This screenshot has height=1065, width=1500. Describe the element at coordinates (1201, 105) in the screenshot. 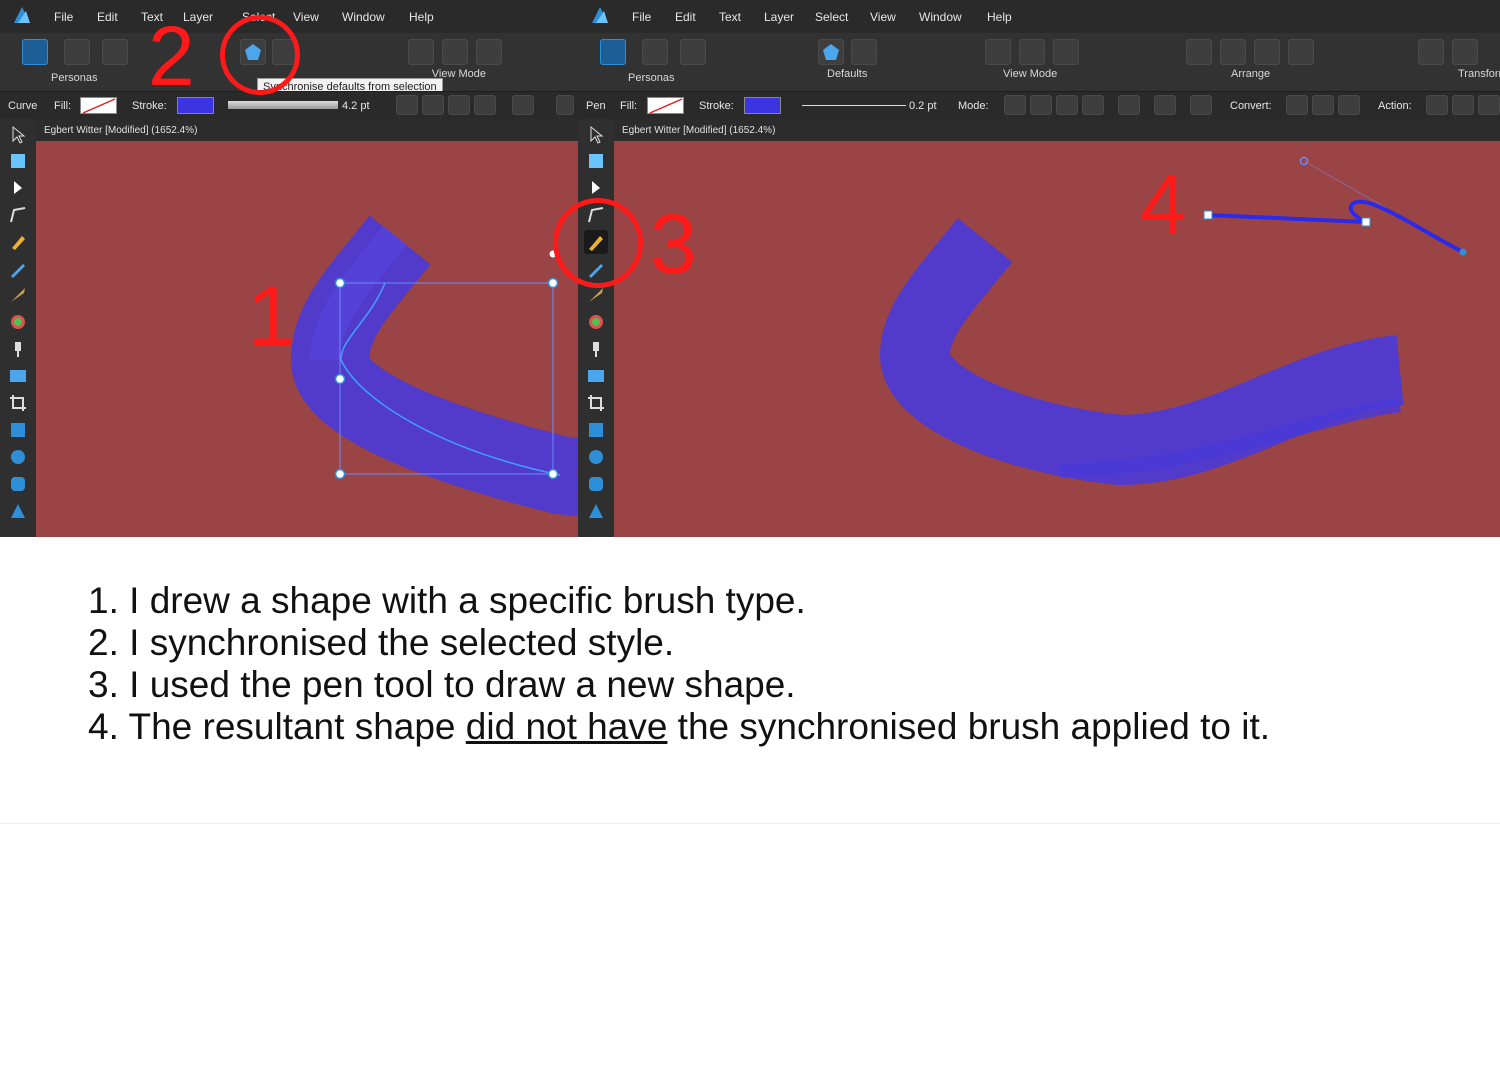

I see `snapping-button` at that location.